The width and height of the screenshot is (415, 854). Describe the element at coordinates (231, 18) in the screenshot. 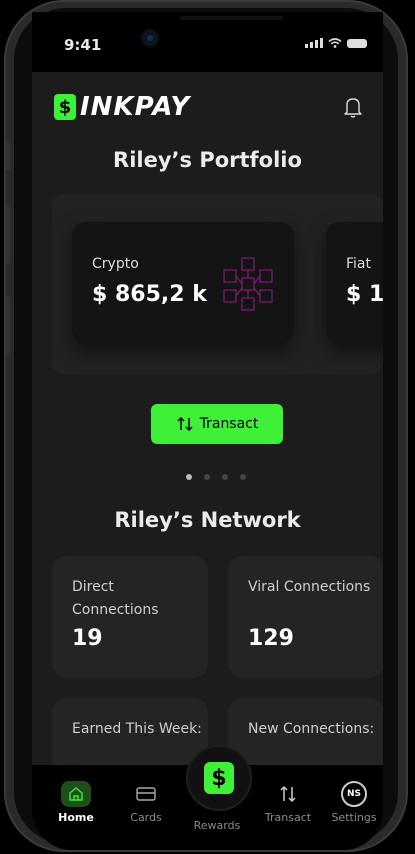

I see `speaker-grille` at that location.